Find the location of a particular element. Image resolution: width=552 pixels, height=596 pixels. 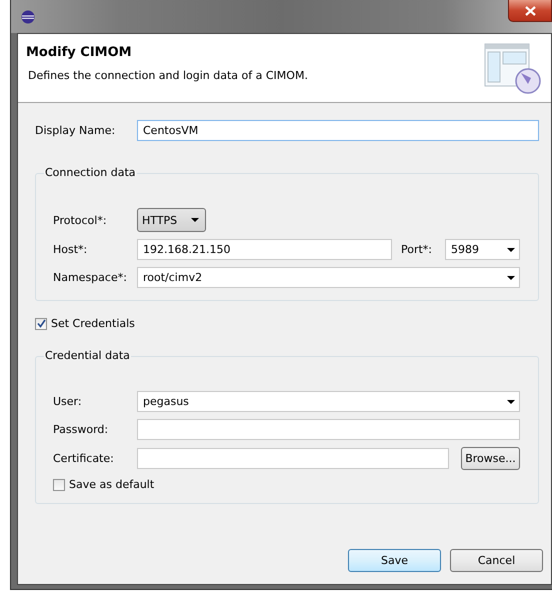

input-field is located at coordinates (293, 458).